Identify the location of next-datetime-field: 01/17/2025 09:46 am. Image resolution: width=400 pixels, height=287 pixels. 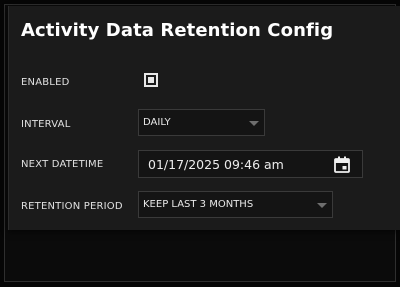
(250, 164).